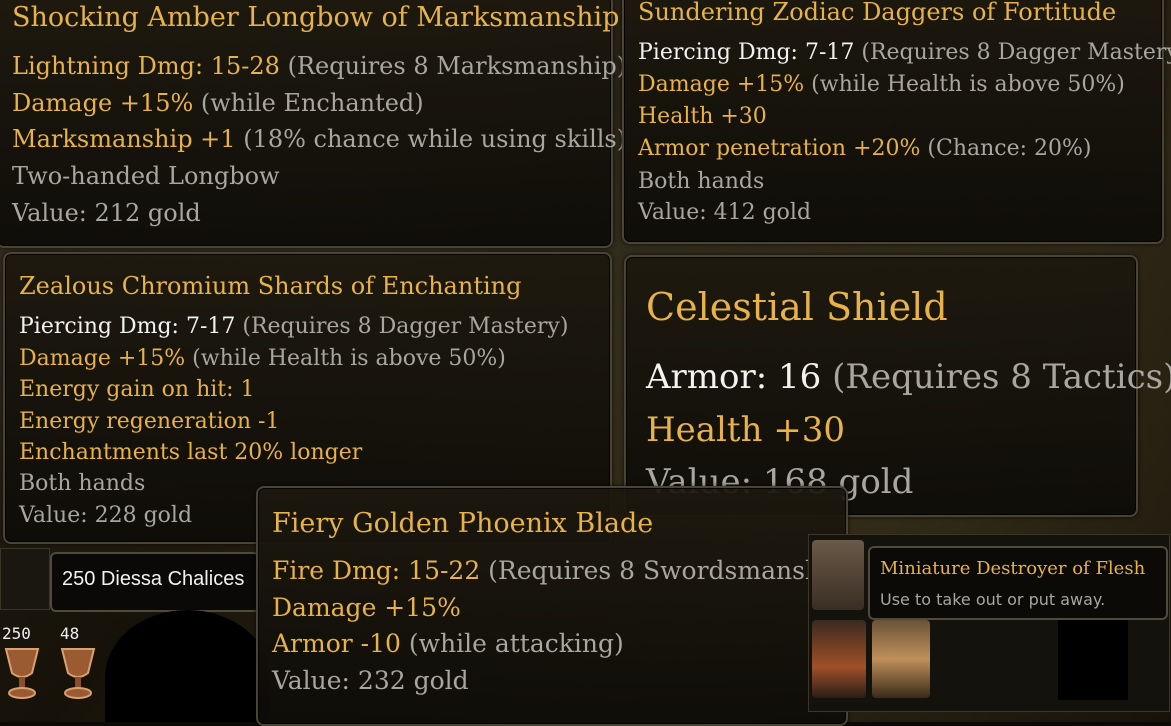  What do you see at coordinates (191, 452) in the screenshot?
I see `item-stat-line: Enchantments last 20% longer` at bounding box center [191, 452].